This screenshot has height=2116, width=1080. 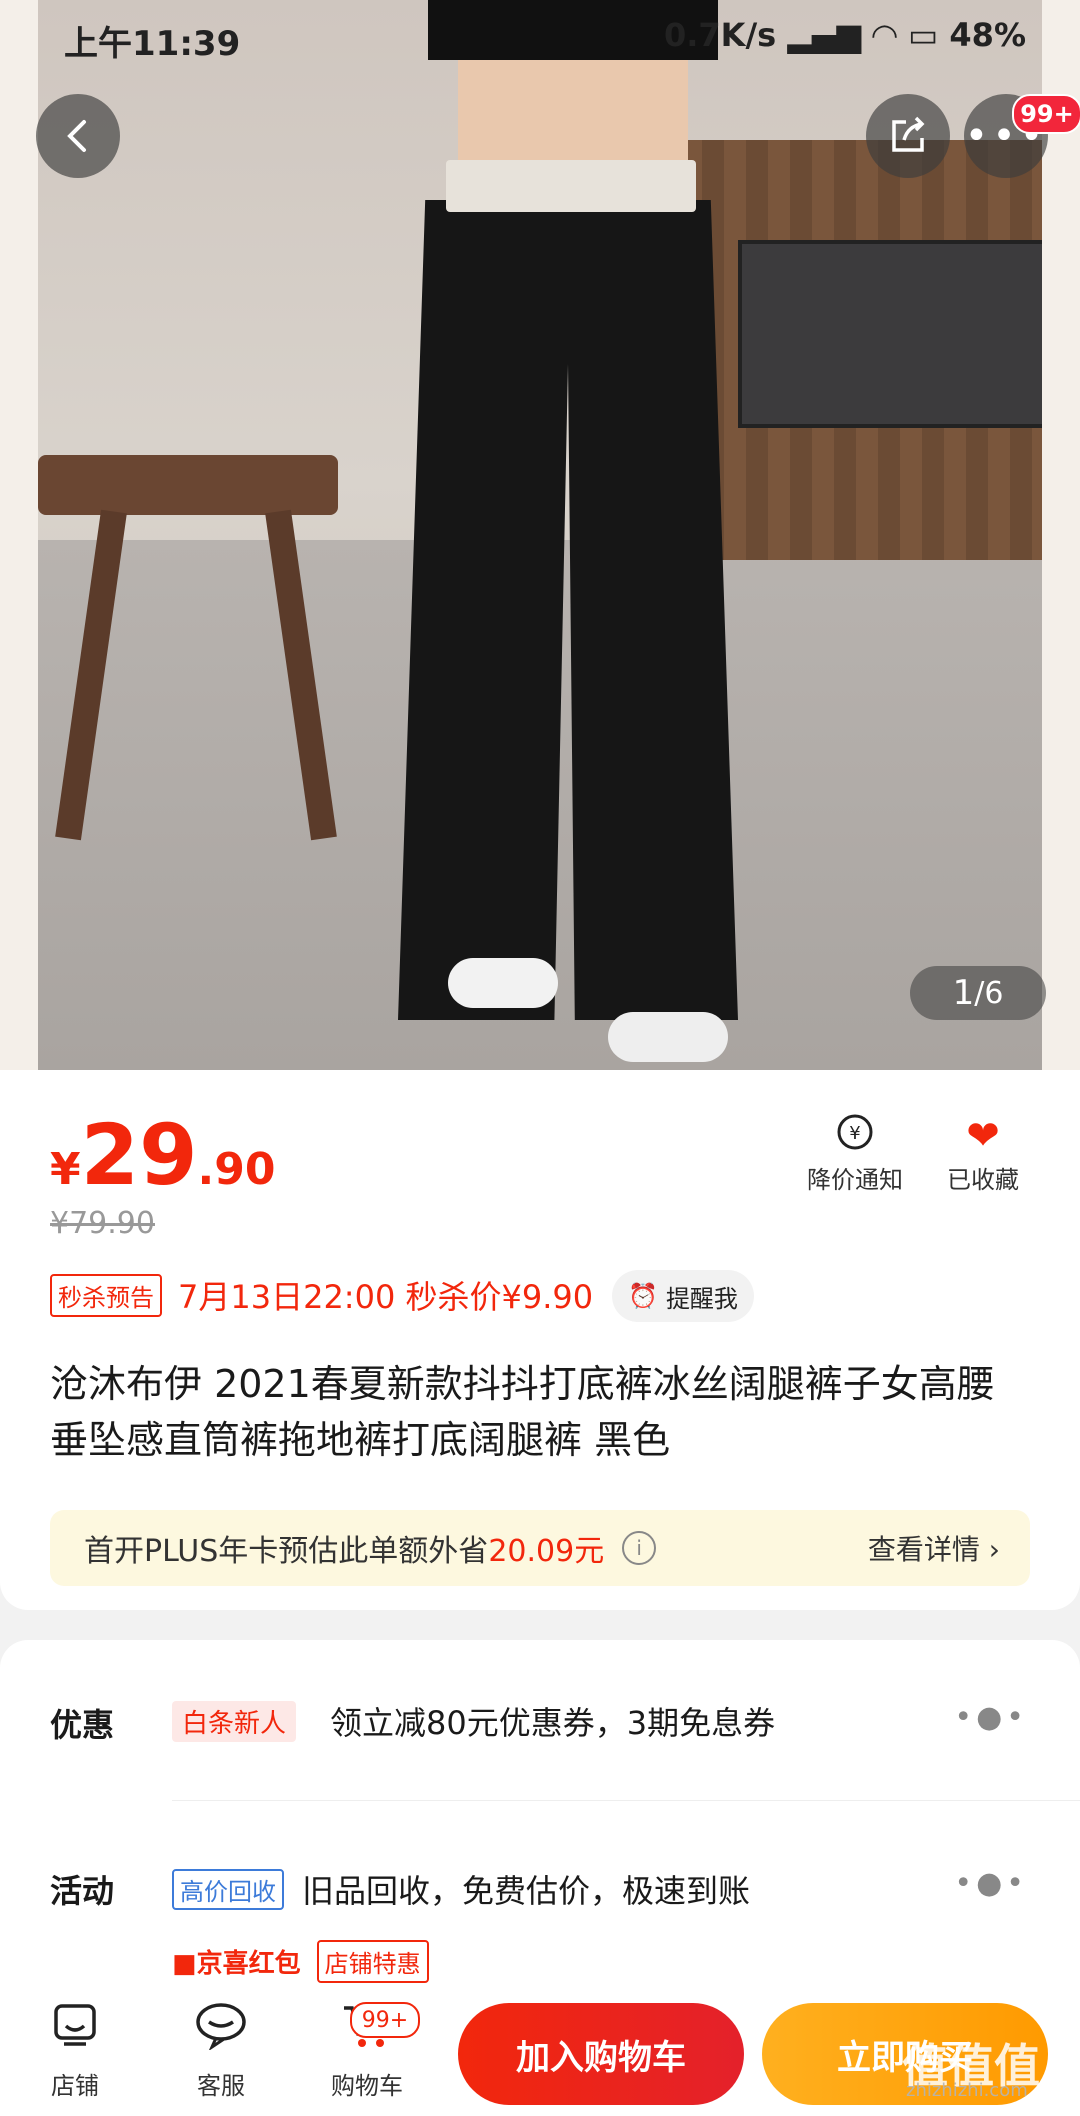 What do you see at coordinates (82, 1725) in the screenshot?
I see `promo-label: 优惠` at bounding box center [82, 1725].